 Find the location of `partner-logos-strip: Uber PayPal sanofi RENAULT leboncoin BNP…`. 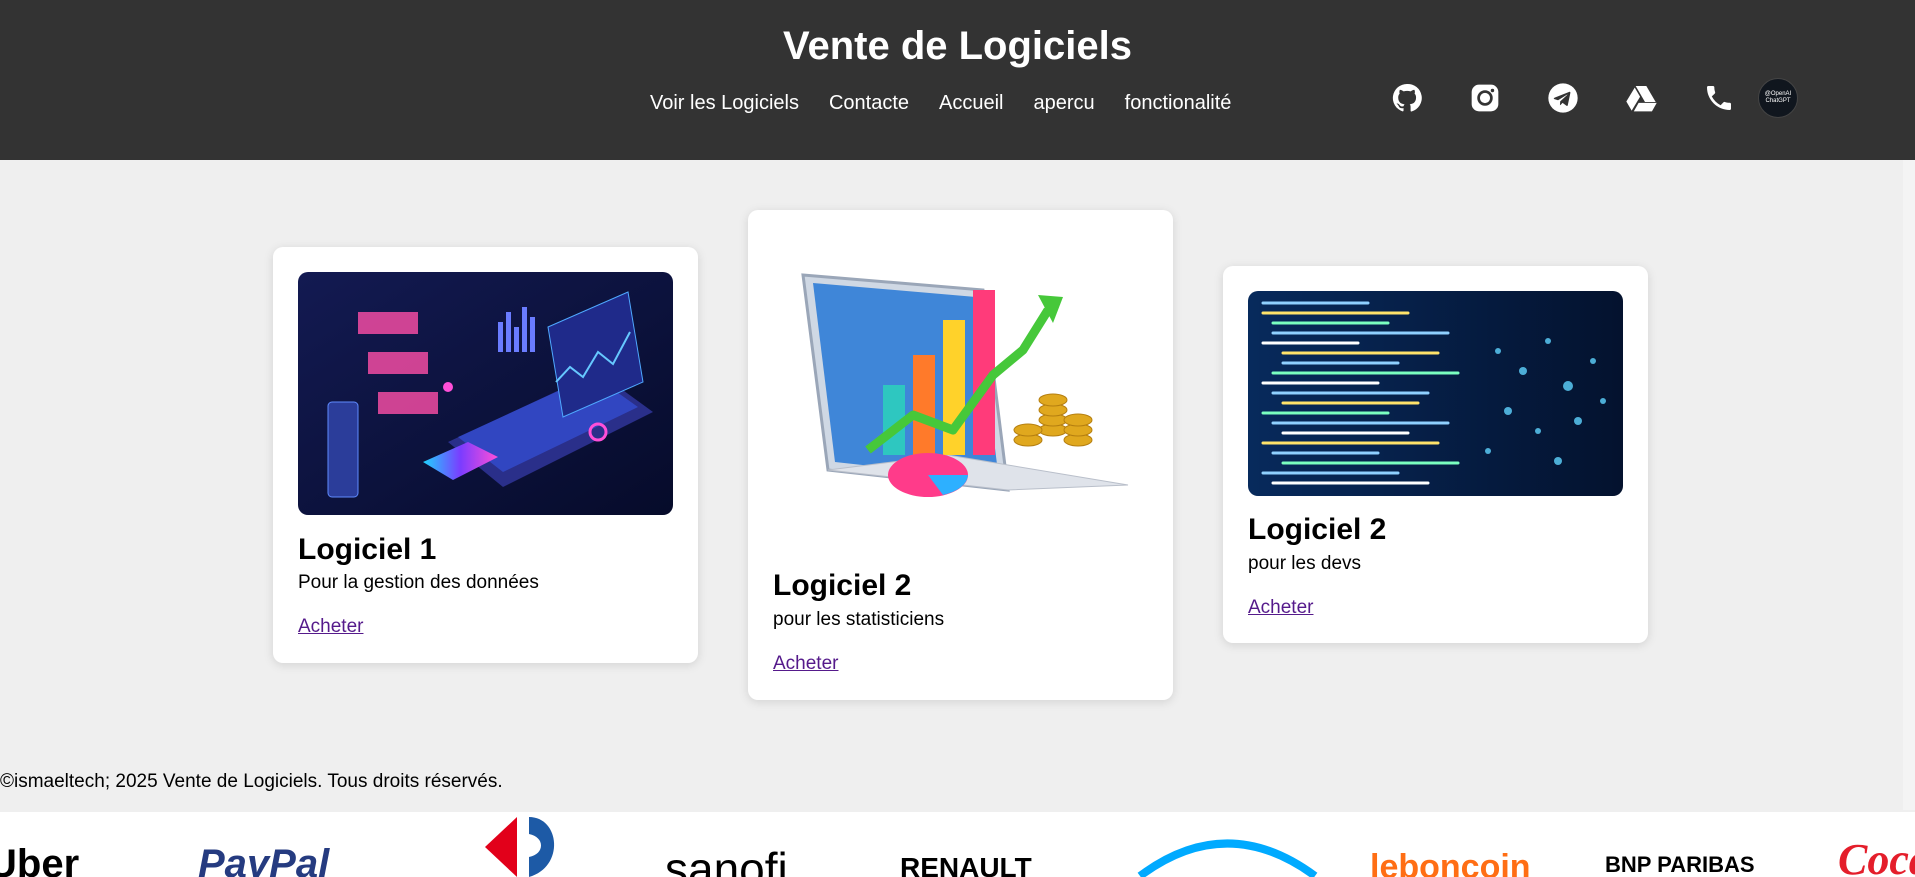

partner-logos-strip: Uber PayPal sanofi RENAULT leboncoin BNP… is located at coordinates (957, 844).